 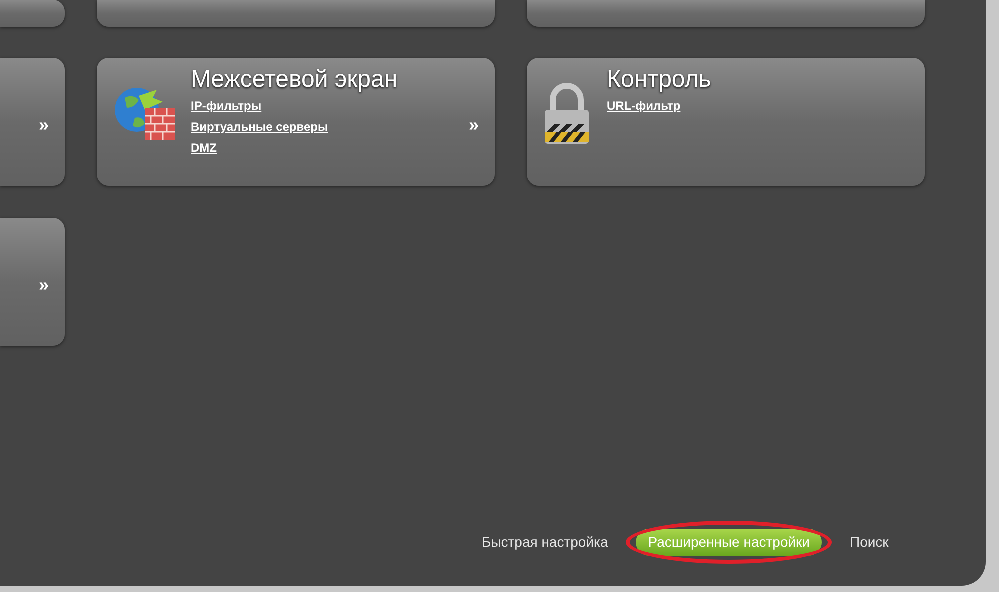 I want to click on card-title: Контроль, so click(x=659, y=80).